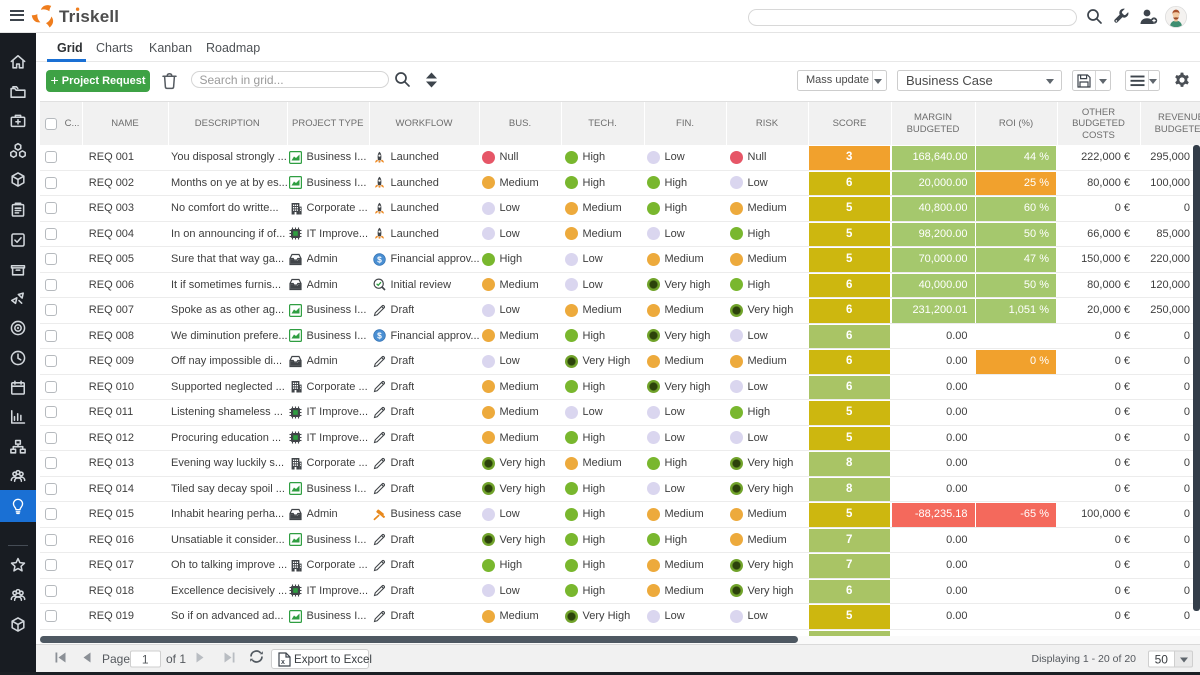  Describe the element at coordinates (283, 662) in the screenshot. I see `svg-text: x` at that location.